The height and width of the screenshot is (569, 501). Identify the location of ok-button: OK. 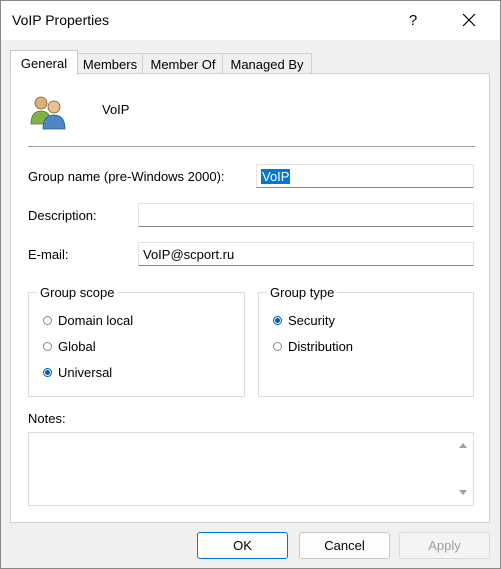
(242, 545).